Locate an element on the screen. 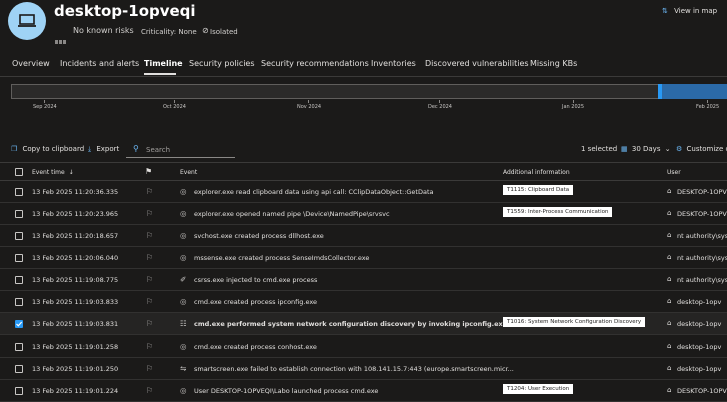 Image resolution: width=727 pixels, height=402 pixels. event-time: 13 Feb 2025 11:19:08.775 is located at coordinates (75, 280).